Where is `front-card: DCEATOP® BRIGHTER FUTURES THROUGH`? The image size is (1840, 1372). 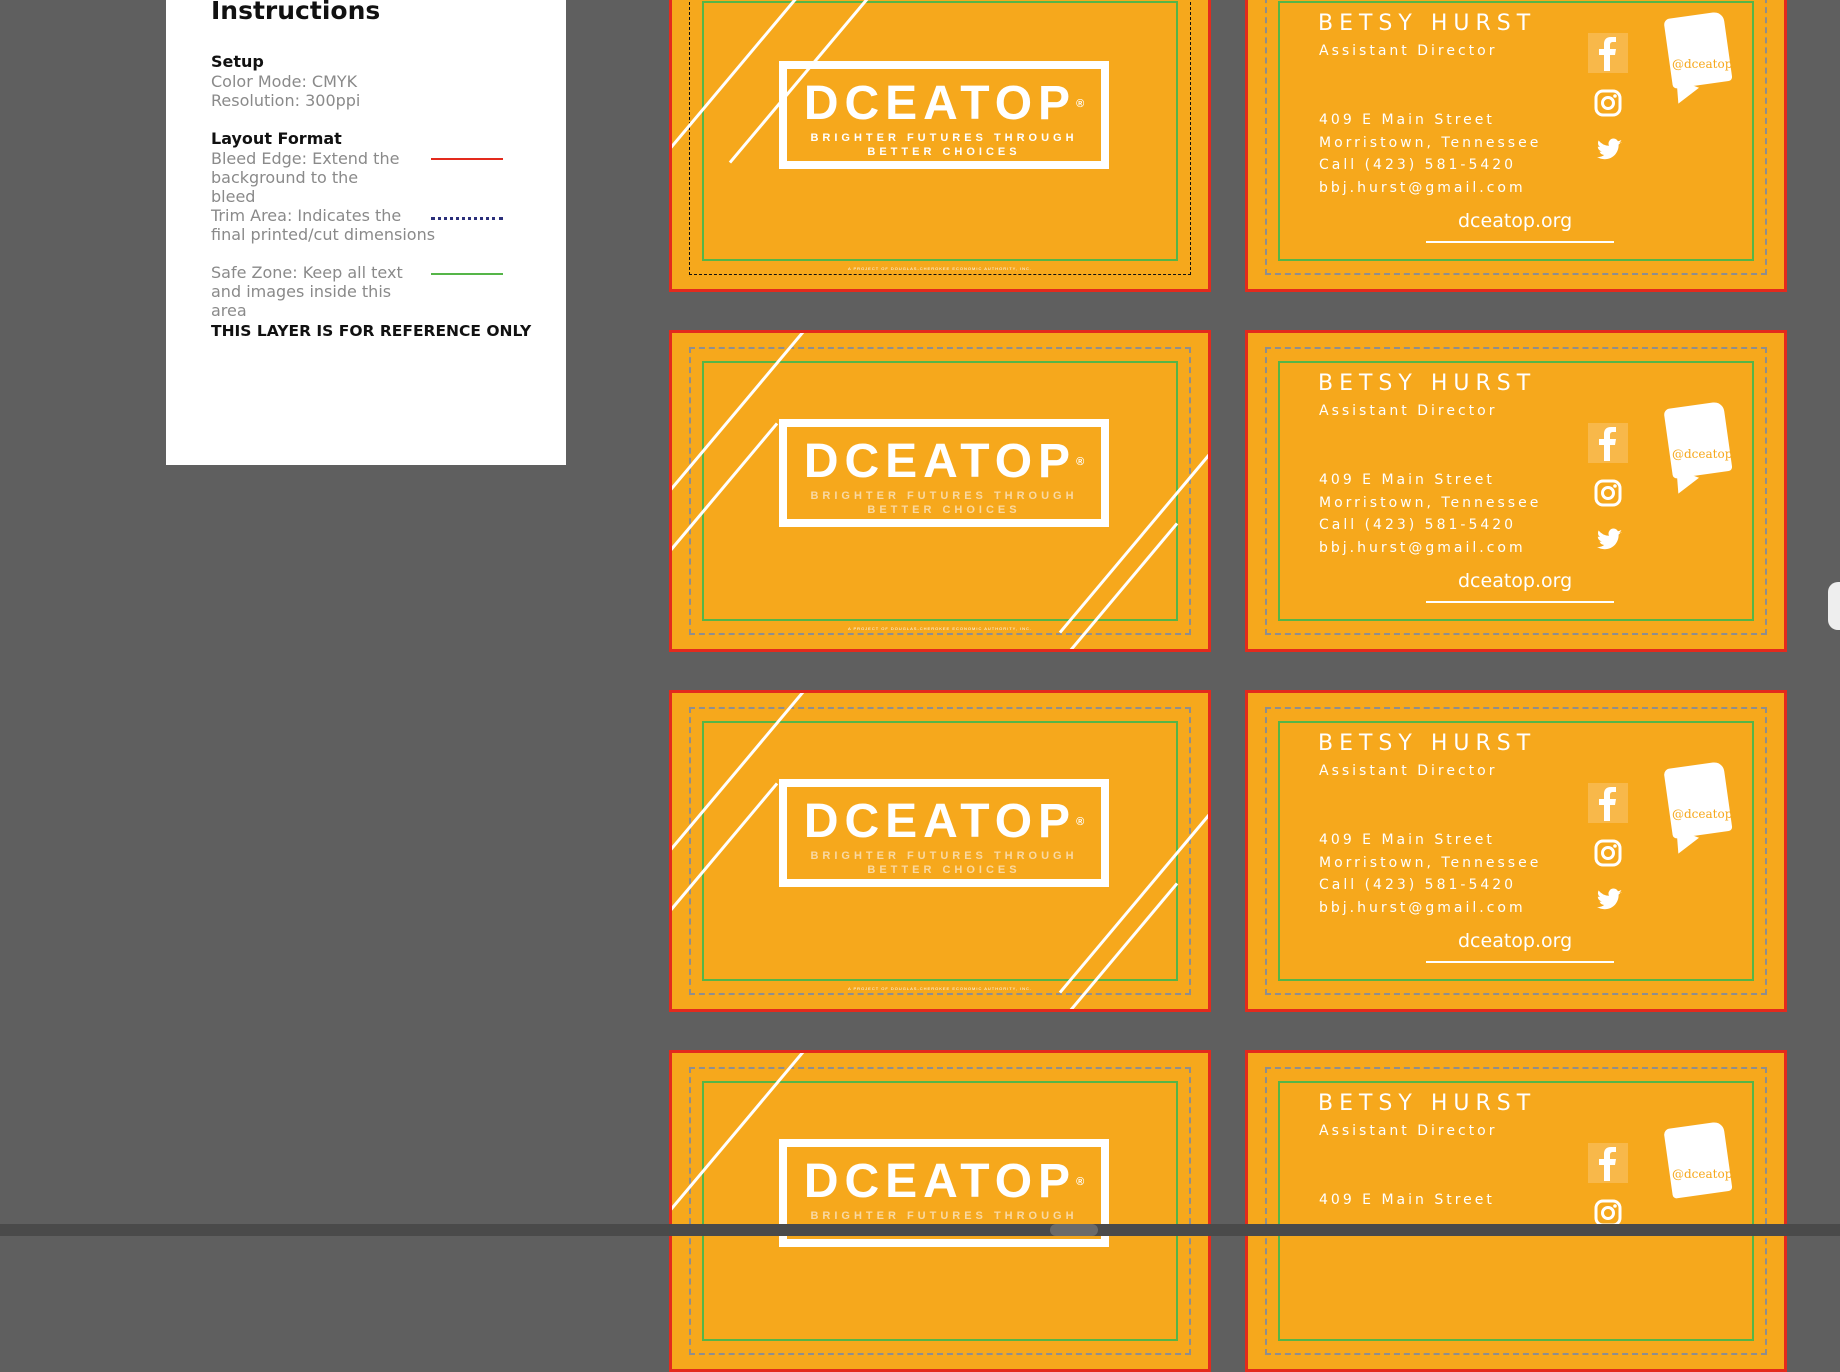 front-card: DCEATOP® BRIGHTER FUTURES THROUGH is located at coordinates (940, 1211).